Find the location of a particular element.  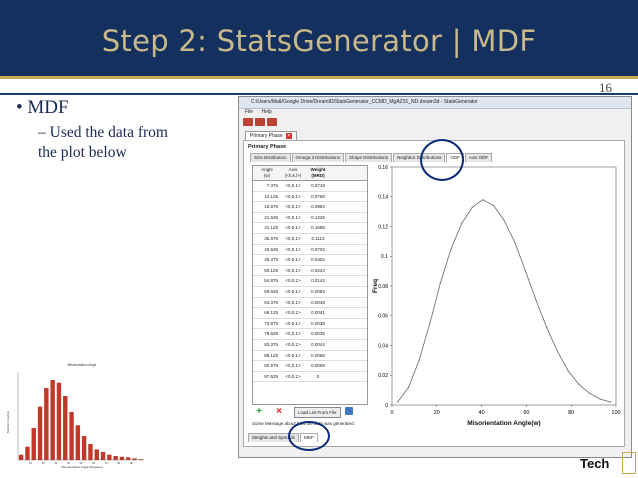

table-row: 45.375 <0,0,1> 0.0402 is located at coordinates (310, 260).